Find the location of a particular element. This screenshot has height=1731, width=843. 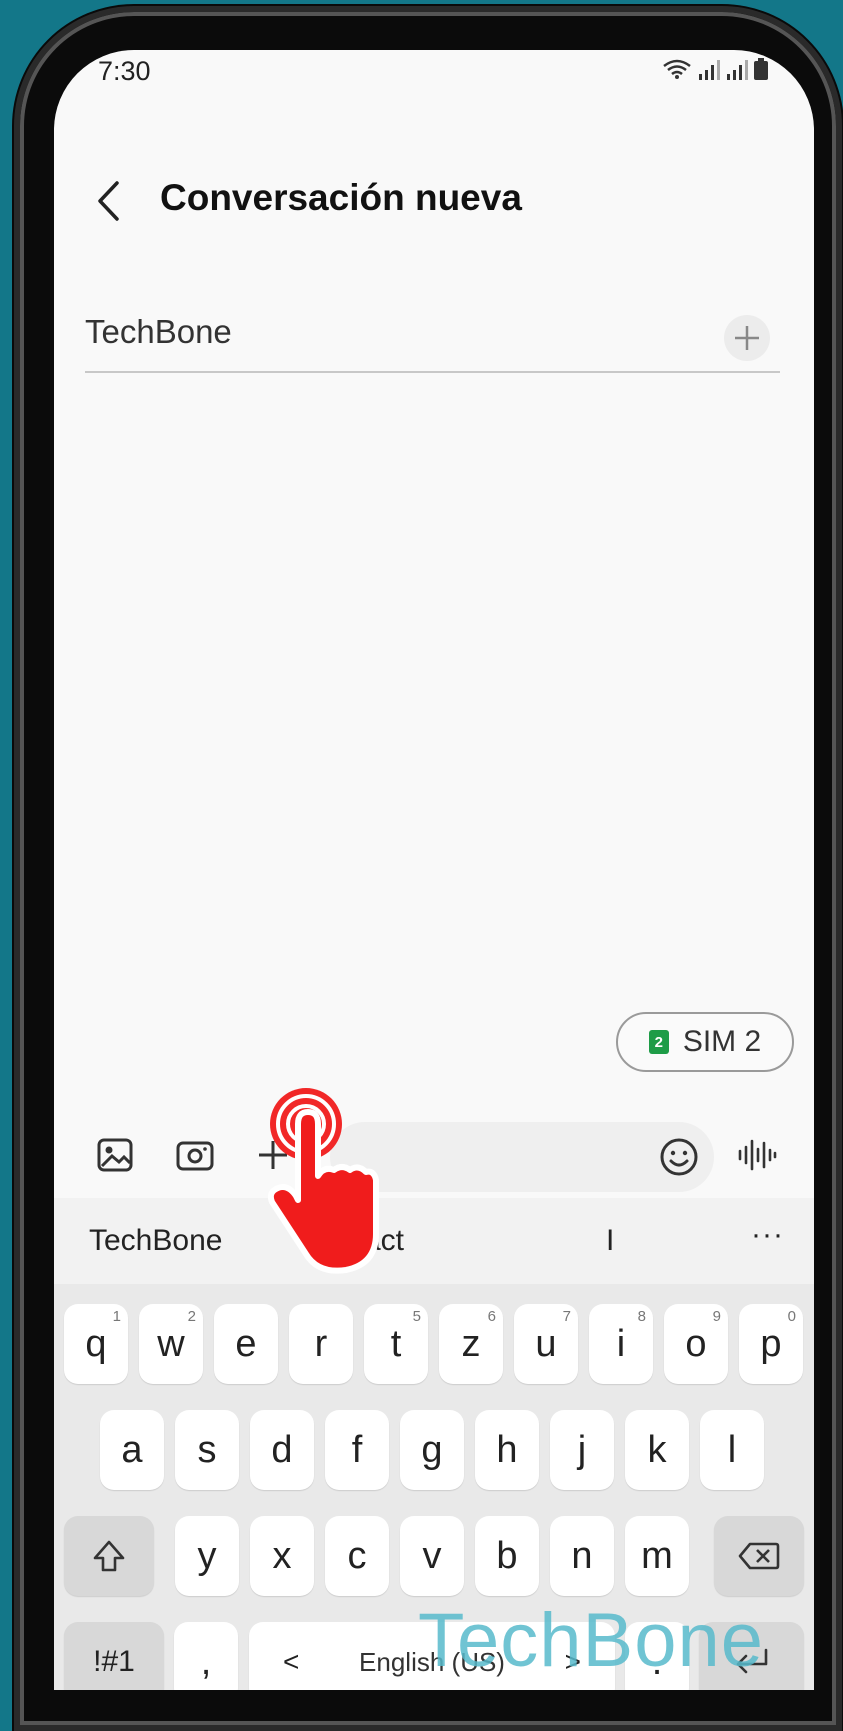

add-recipient-button is located at coordinates (747, 338).